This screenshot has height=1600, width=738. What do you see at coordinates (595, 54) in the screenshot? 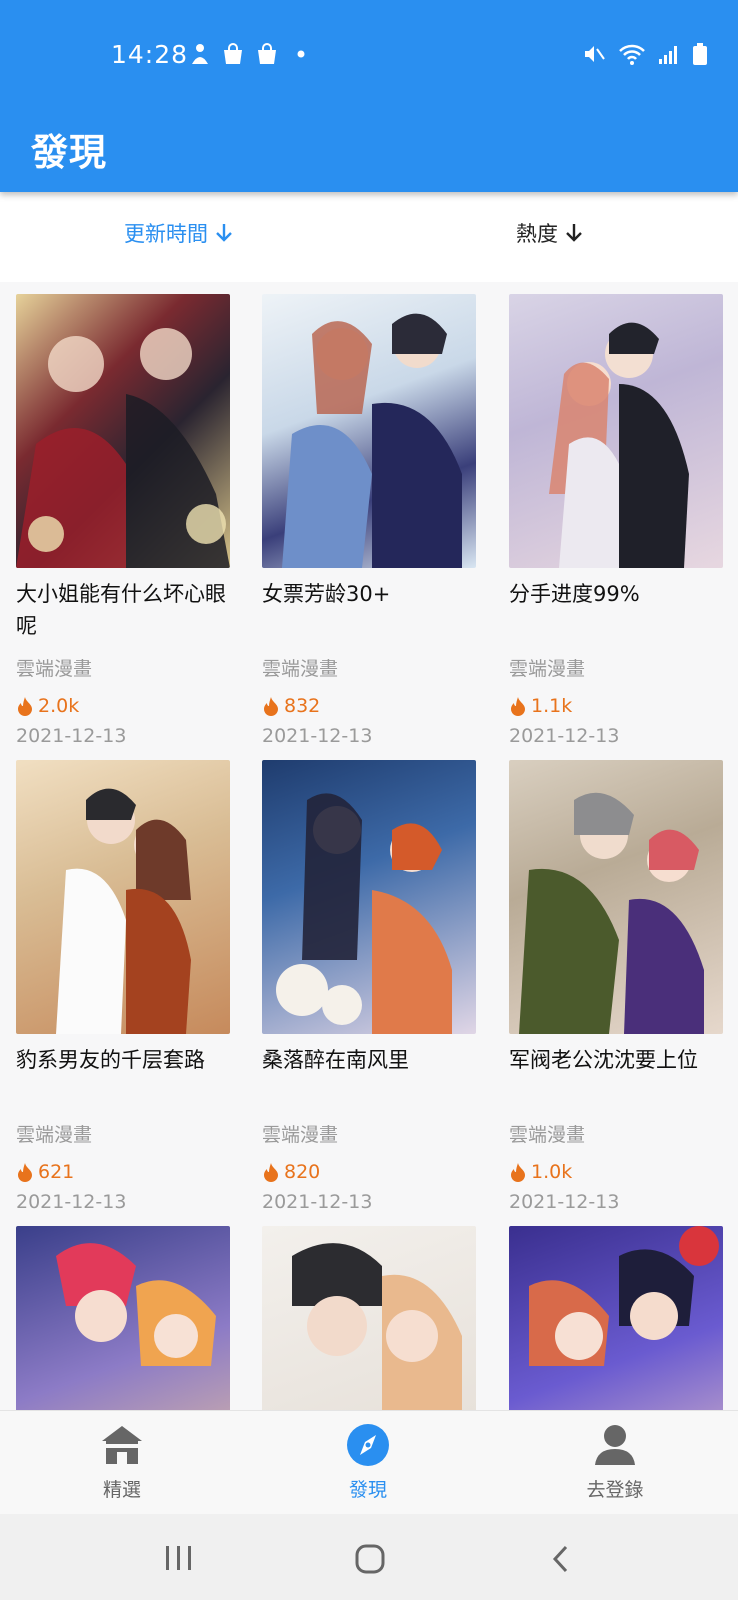
I see `mute-icon` at bounding box center [595, 54].